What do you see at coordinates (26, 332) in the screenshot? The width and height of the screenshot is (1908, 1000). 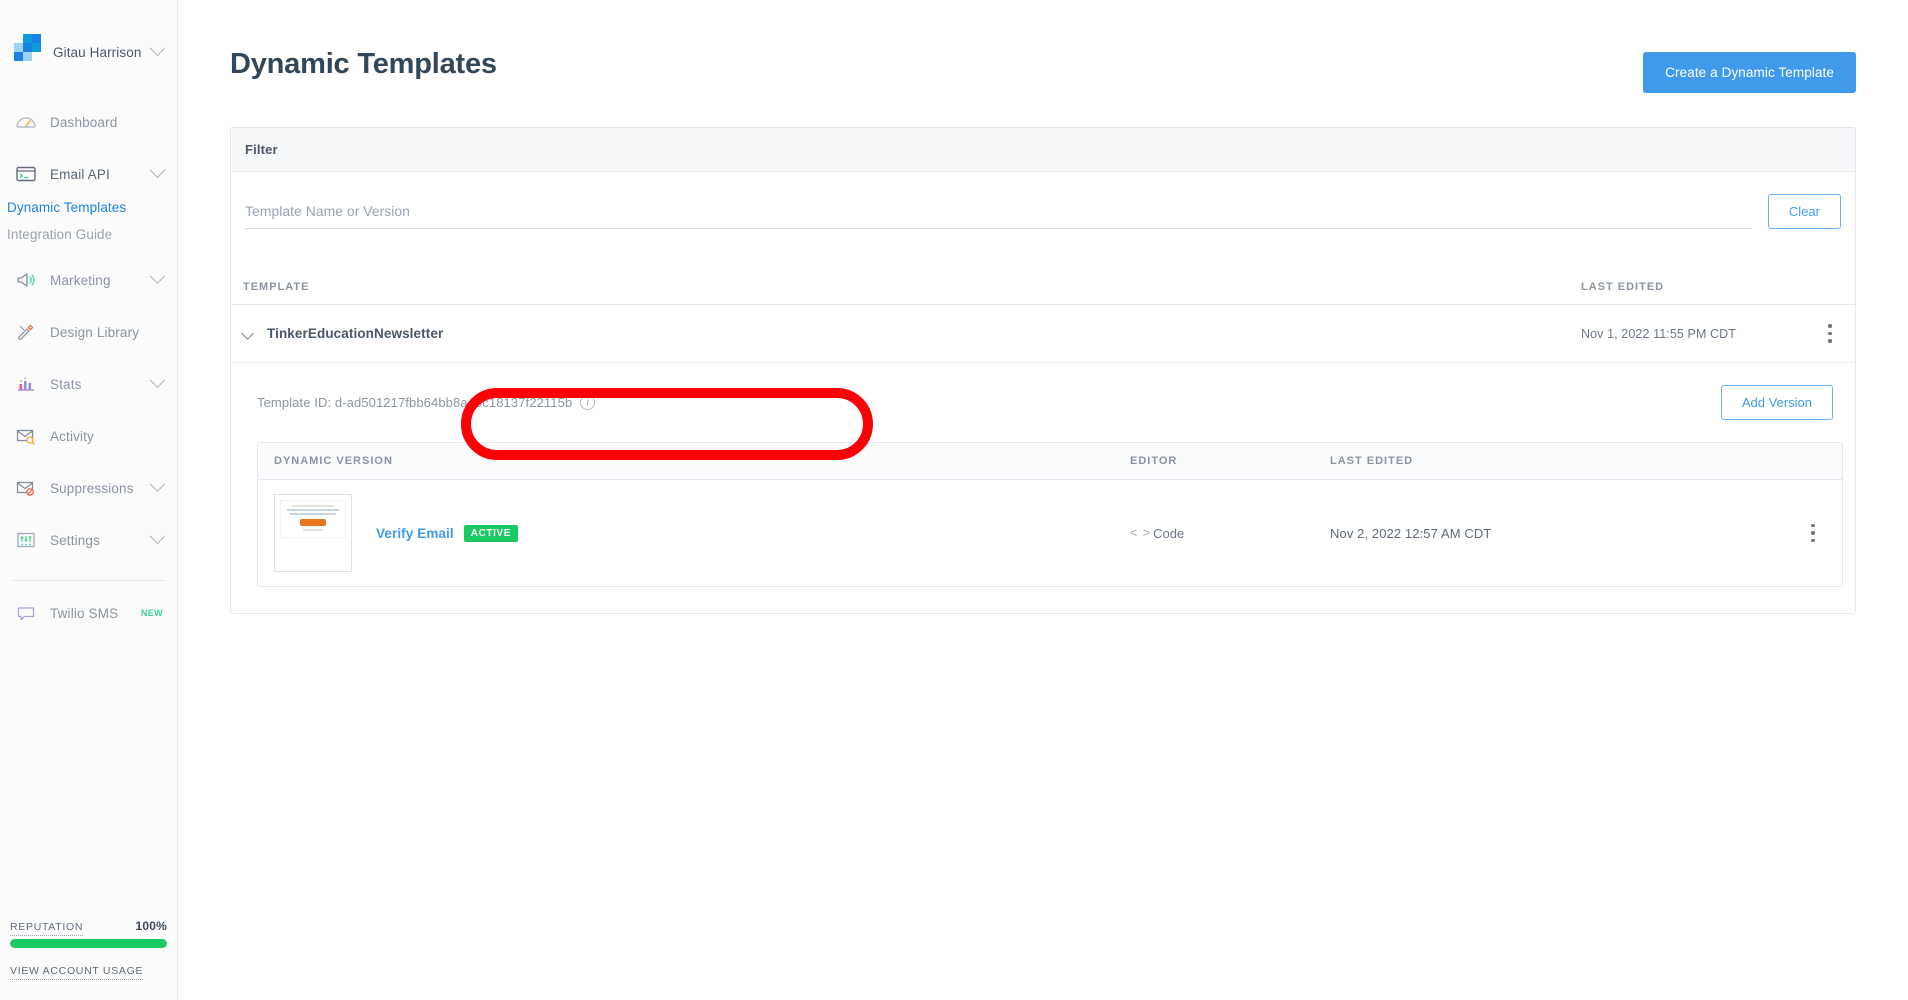 I see `pencil-ruler-icon` at bounding box center [26, 332].